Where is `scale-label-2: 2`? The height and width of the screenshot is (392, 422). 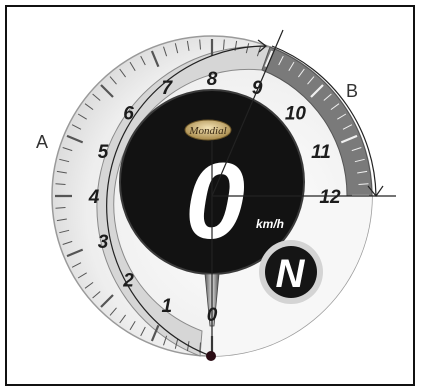 scale-label-2: 2 is located at coordinates (128, 280).